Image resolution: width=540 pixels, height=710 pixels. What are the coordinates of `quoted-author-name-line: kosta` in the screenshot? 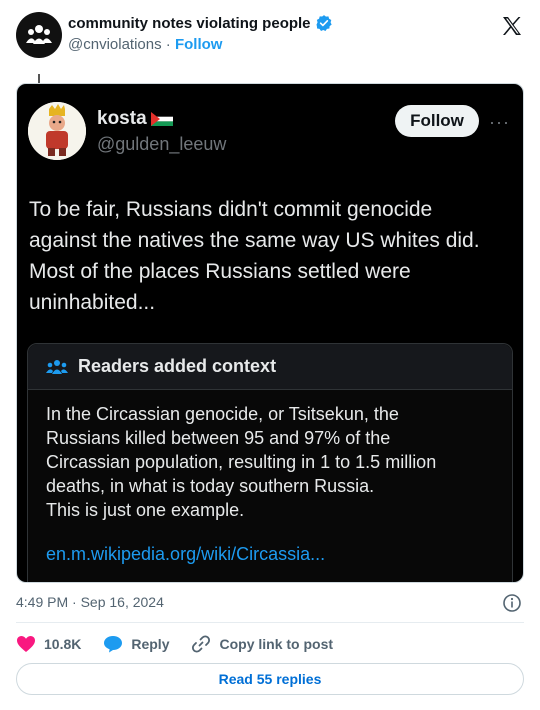 It's located at (135, 119).